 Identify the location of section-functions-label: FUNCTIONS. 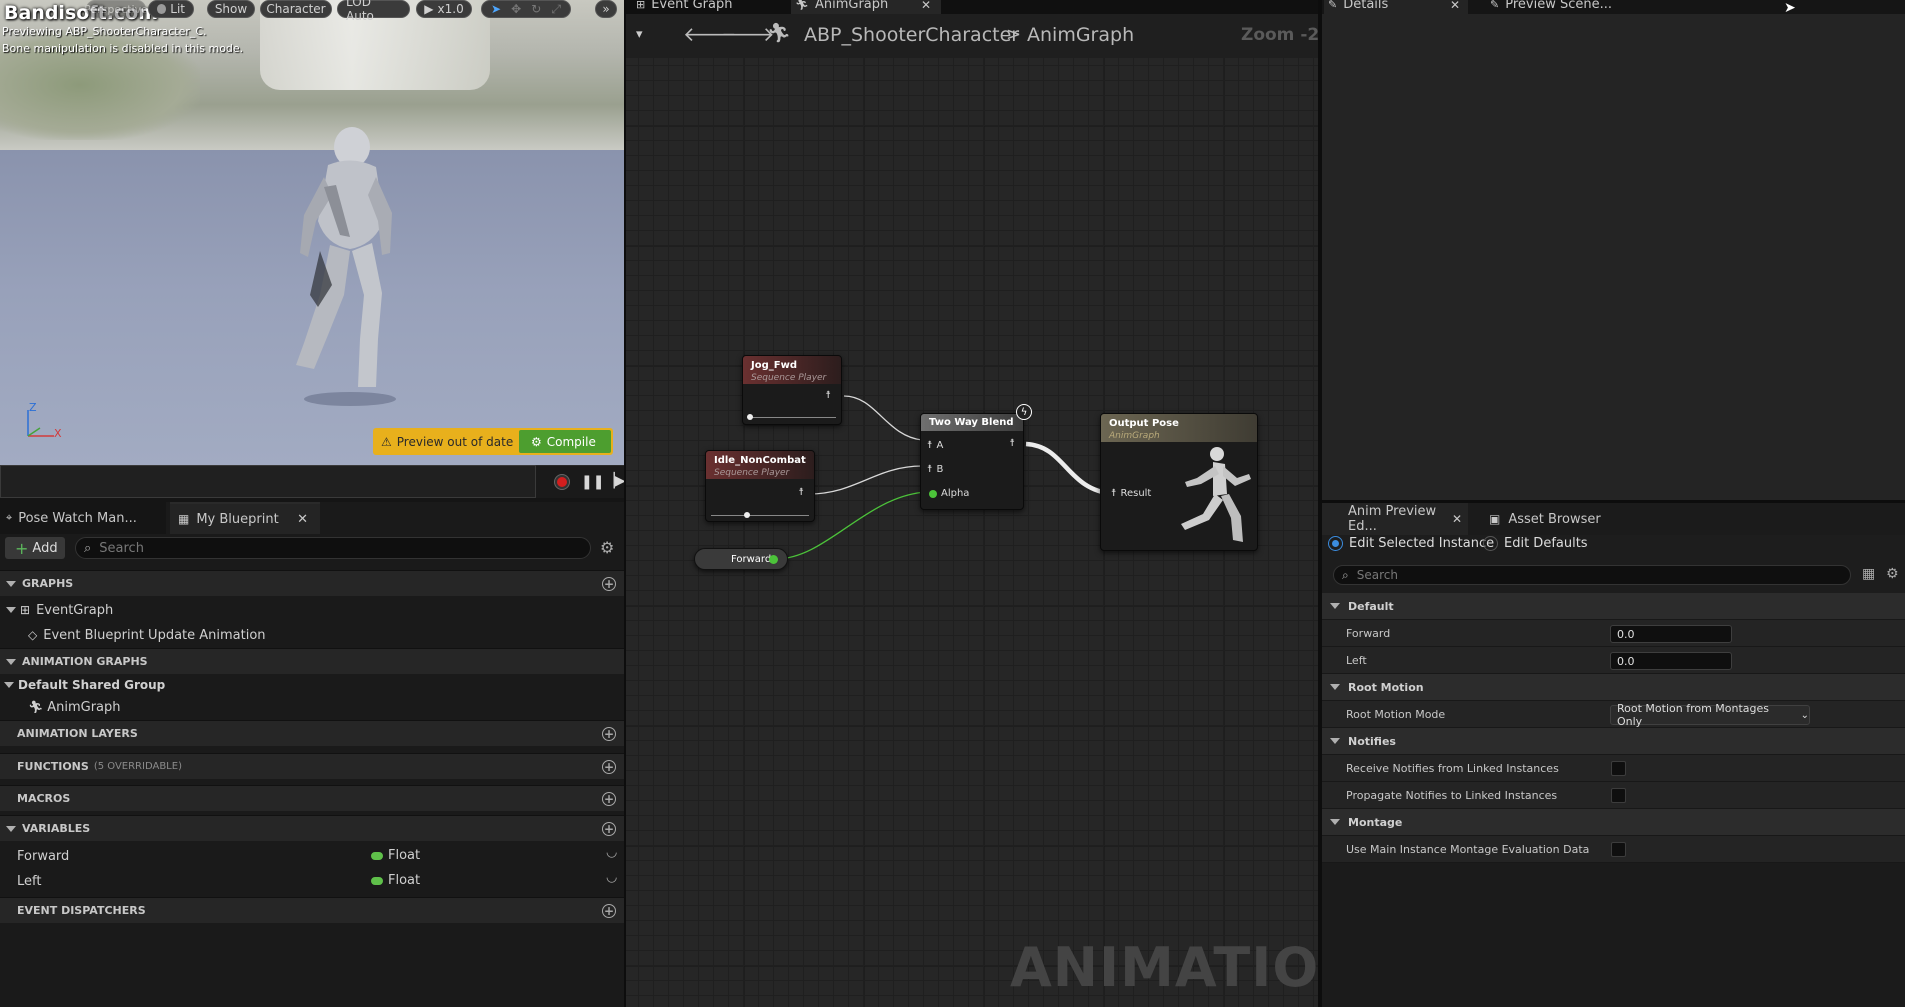
(53, 766).